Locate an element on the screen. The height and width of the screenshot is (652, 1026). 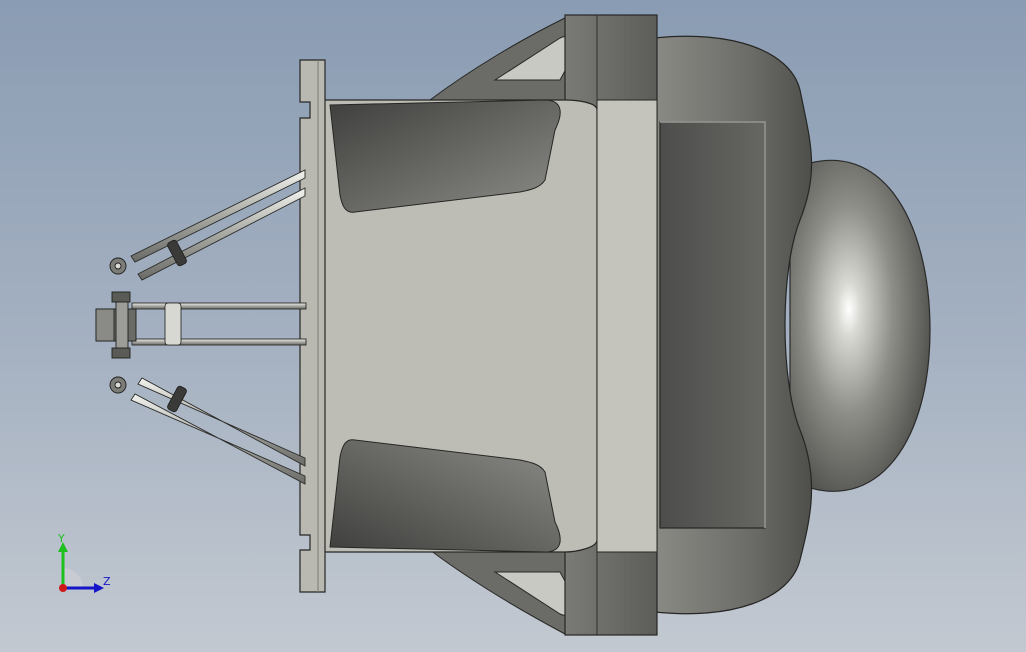
tripod-struts is located at coordinates (218, 327).